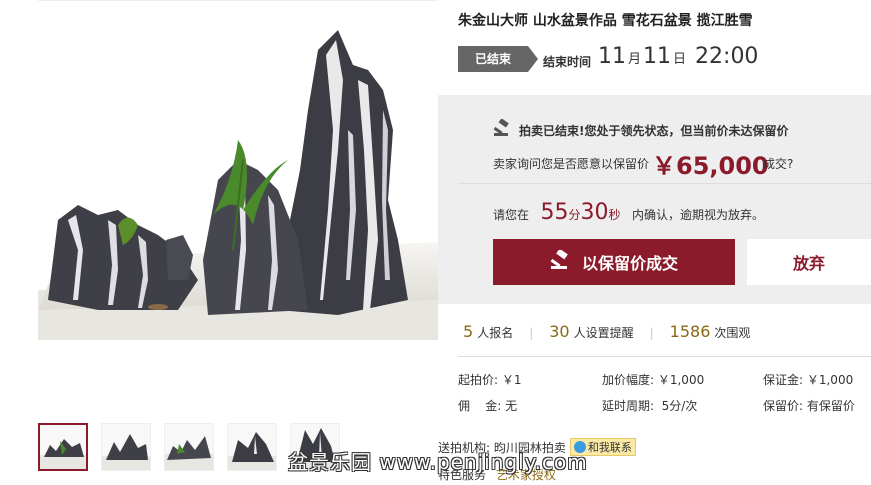  I want to click on signup-count: 5, so click(468, 331).